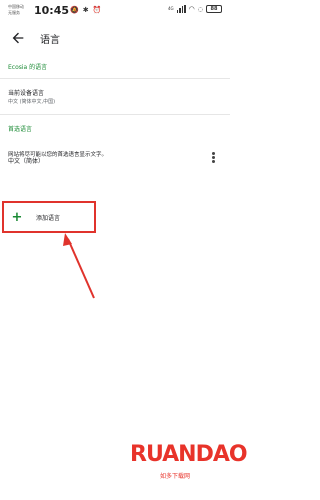  I want to click on add-language-label: 添加语言, so click(48, 218).